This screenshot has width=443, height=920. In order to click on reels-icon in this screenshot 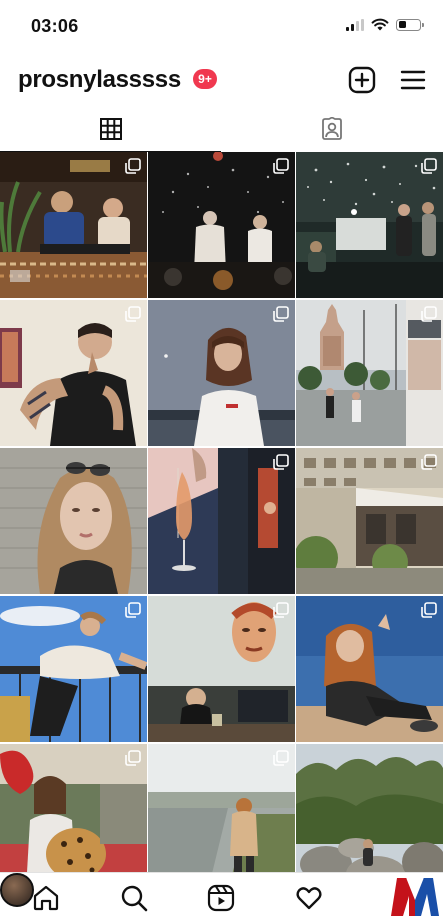, I will do `click(221, 898)`.